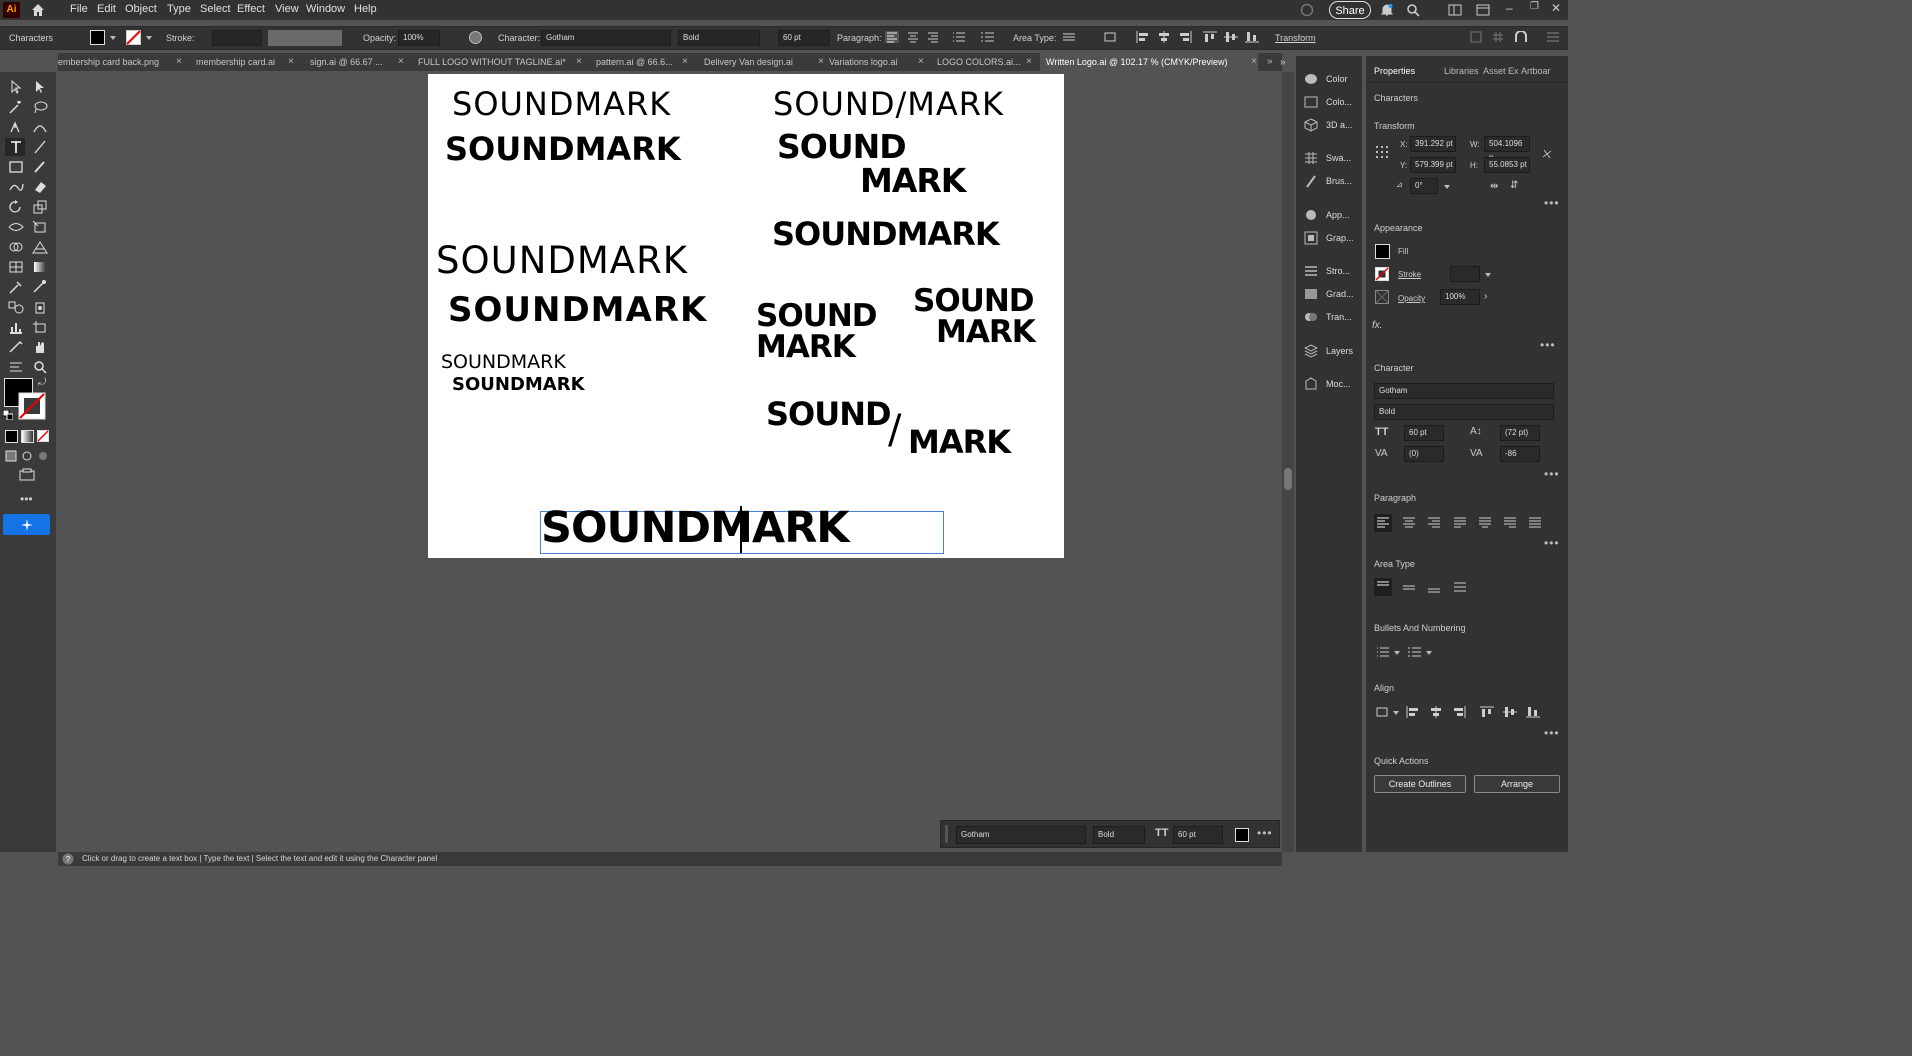  What do you see at coordinates (1459, 712) in the screenshot?
I see `align-right-edges-icon` at bounding box center [1459, 712].